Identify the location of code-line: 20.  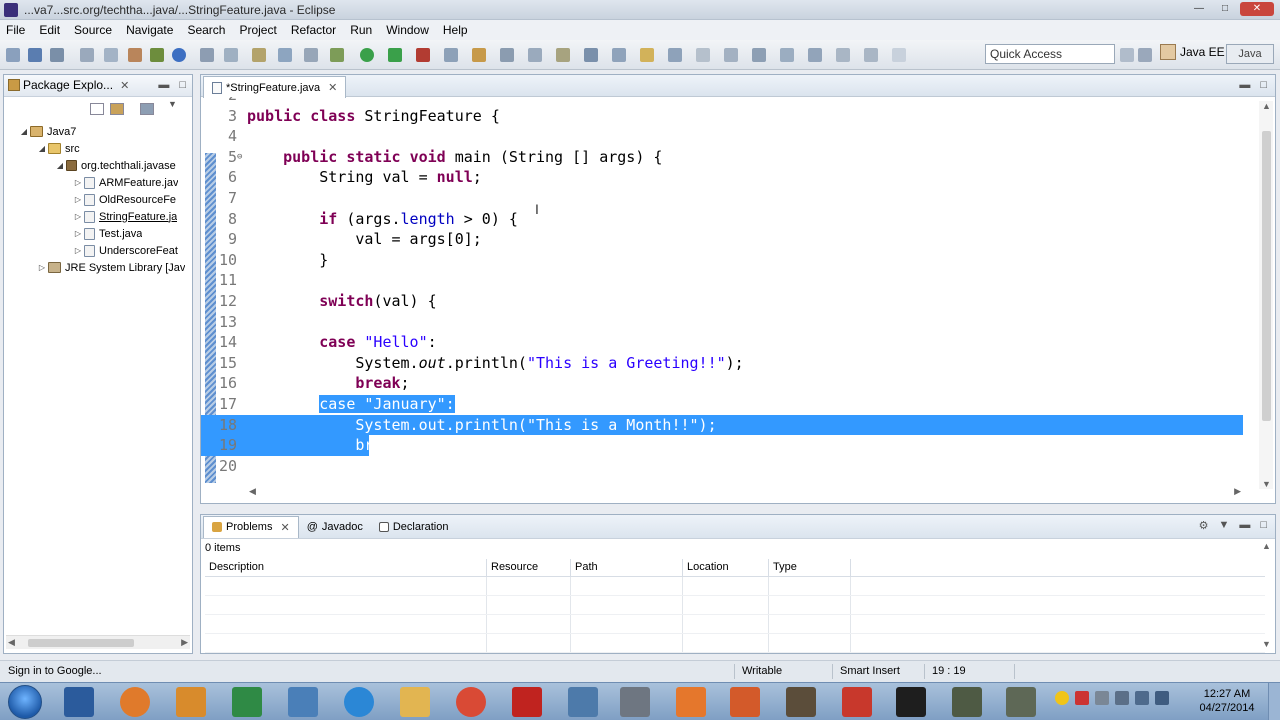
(722, 466).